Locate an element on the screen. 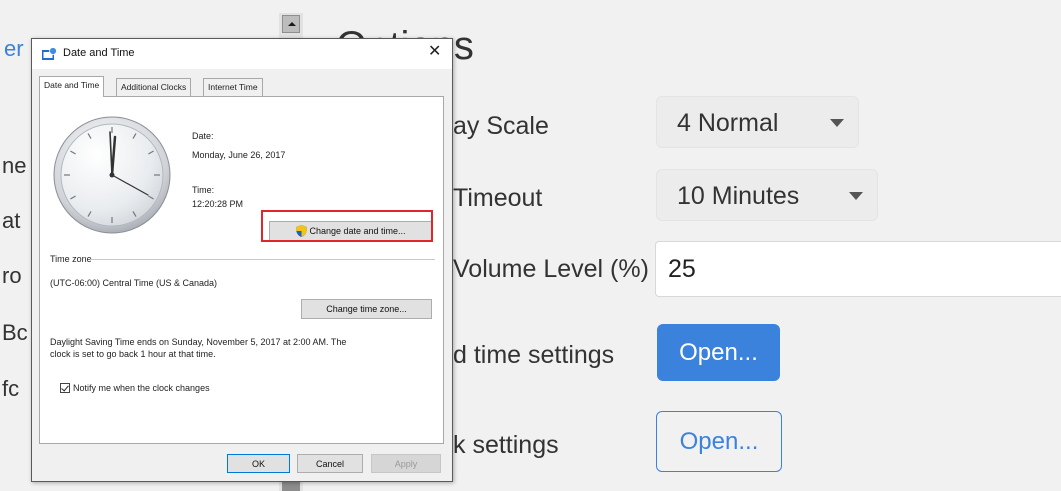 Image resolution: width=1061 pixels, height=491 pixels. analog-clock-icon is located at coordinates (112, 175).